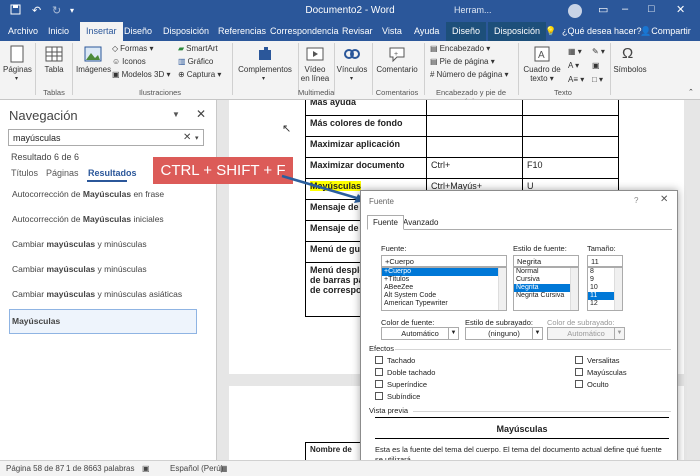 Image resolution: width=700 pixels, height=476 pixels. What do you see at coordinates (597, 79) in the screenshot?
I see `object-icon: □ ▾` at bounding box center [597, 79].